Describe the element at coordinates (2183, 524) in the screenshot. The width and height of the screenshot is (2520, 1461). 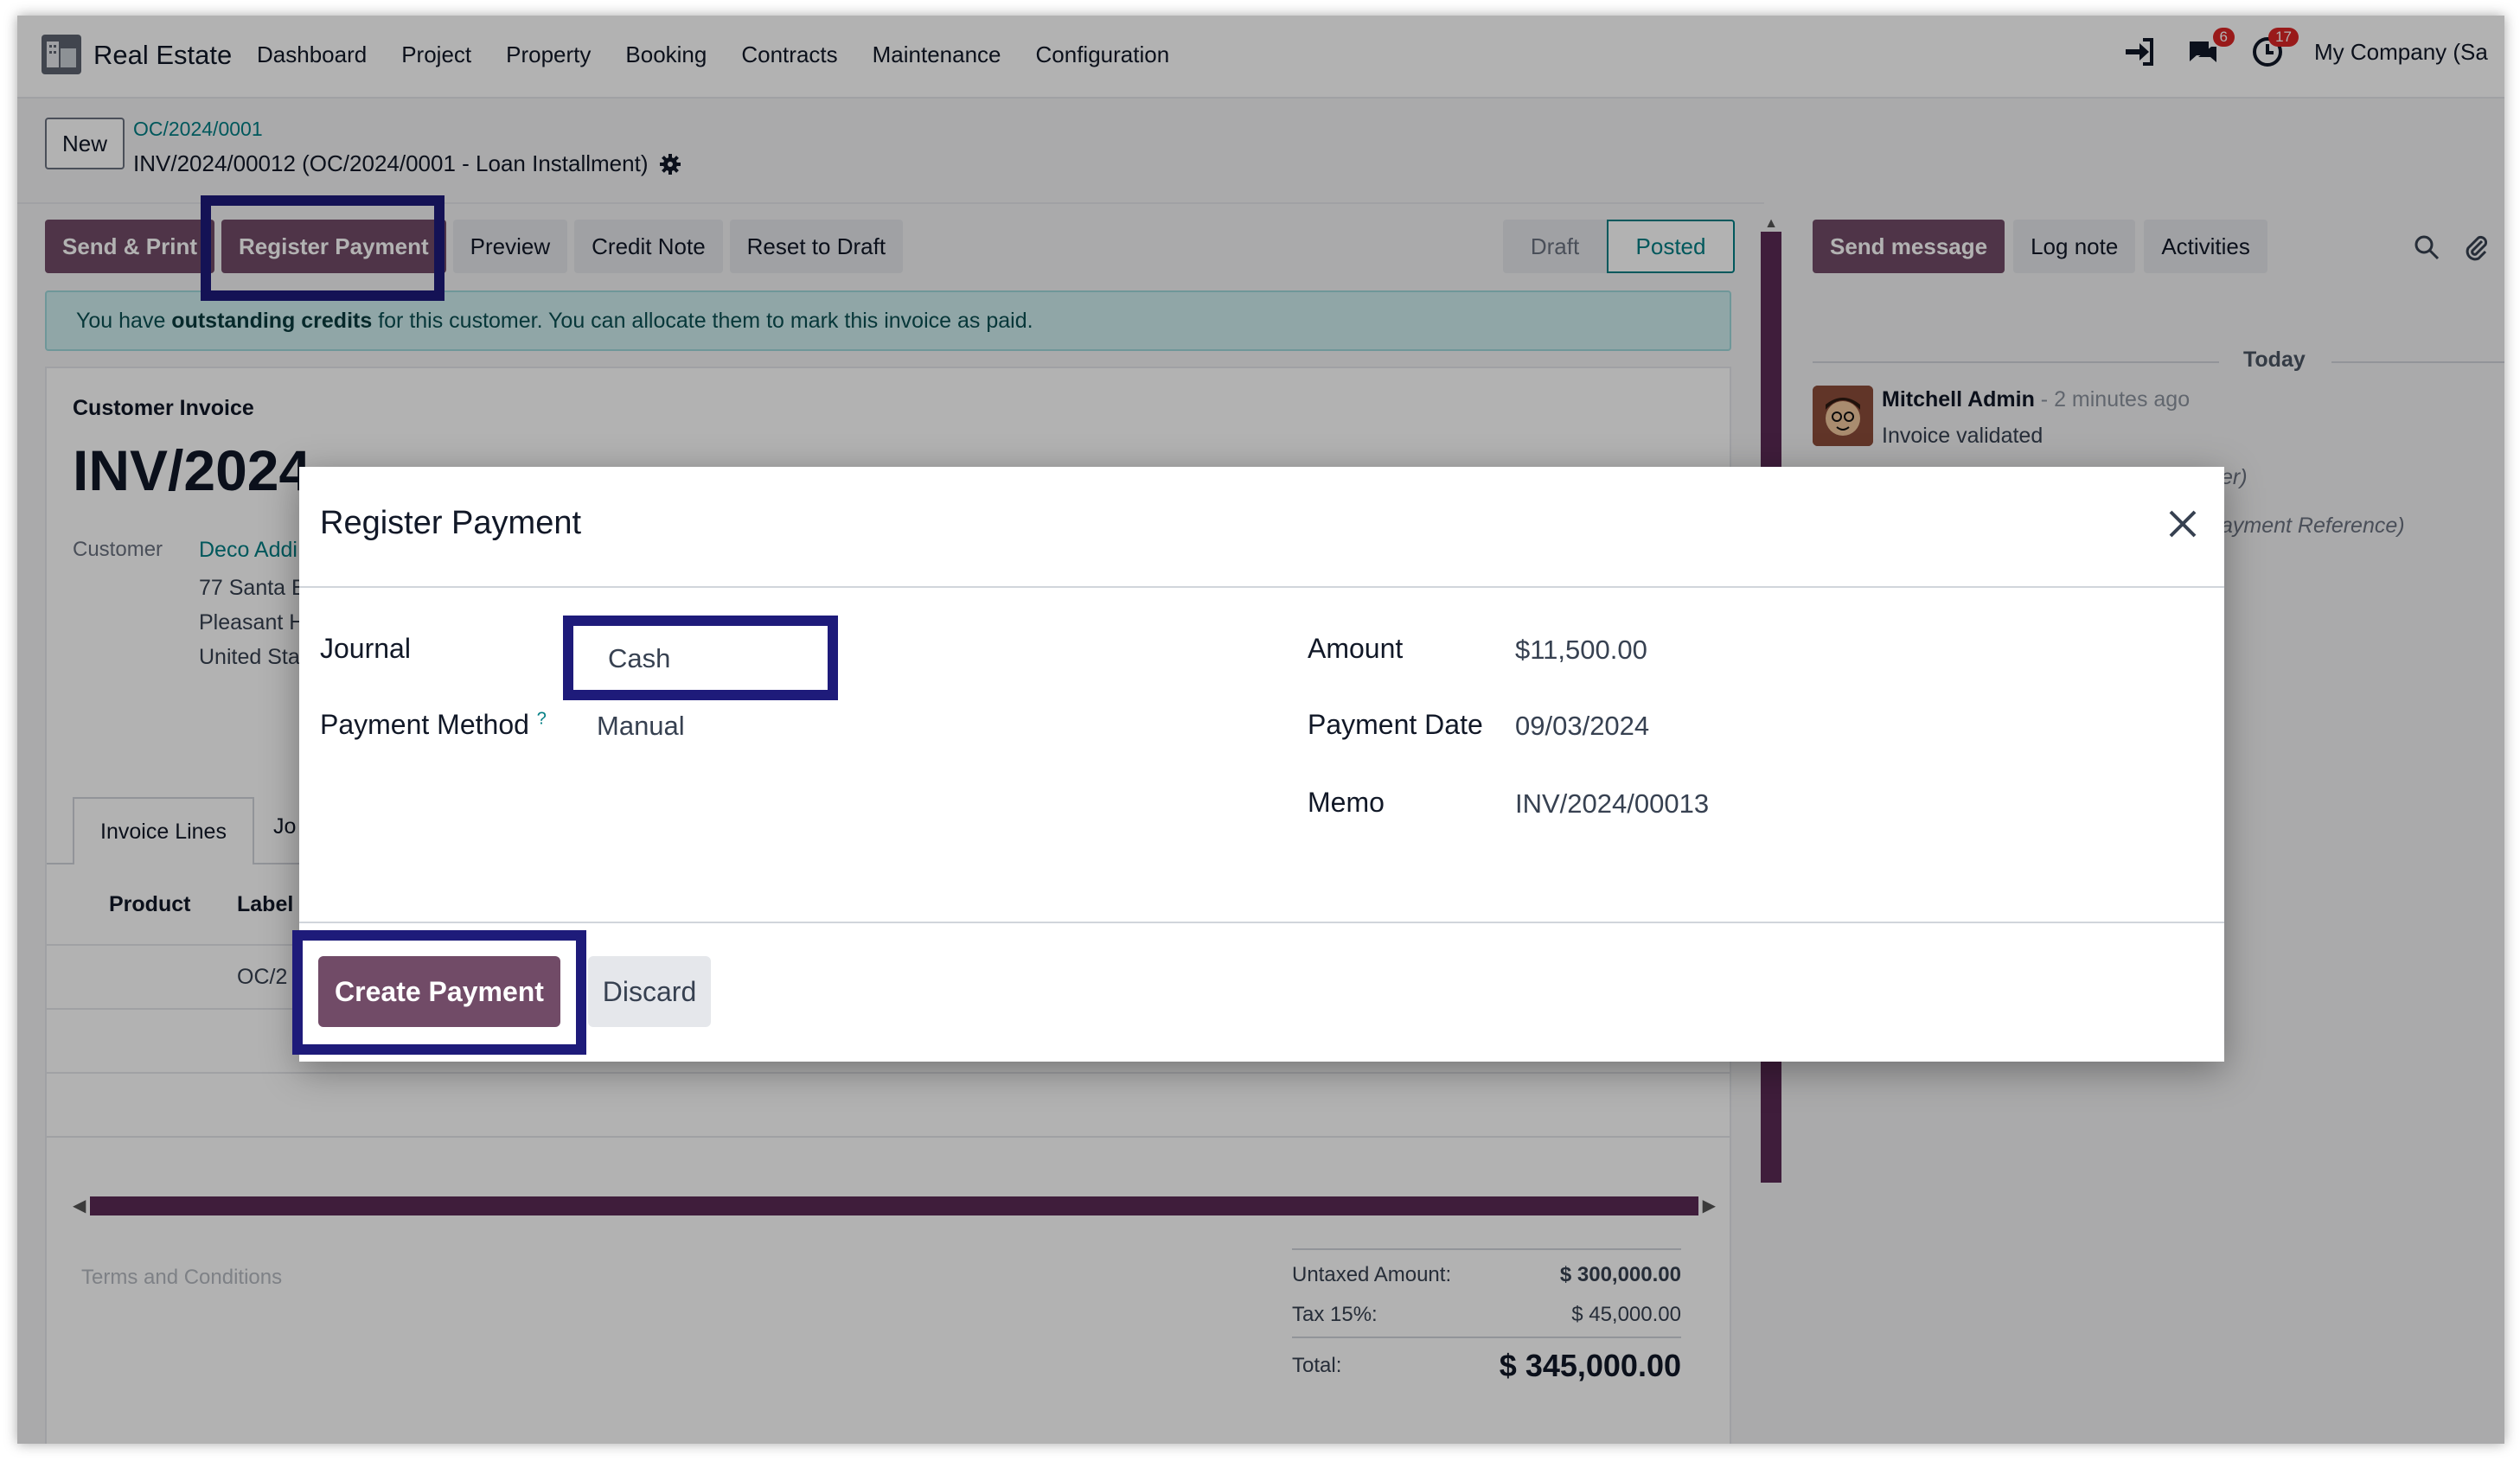
I see `close-icon` at that location.